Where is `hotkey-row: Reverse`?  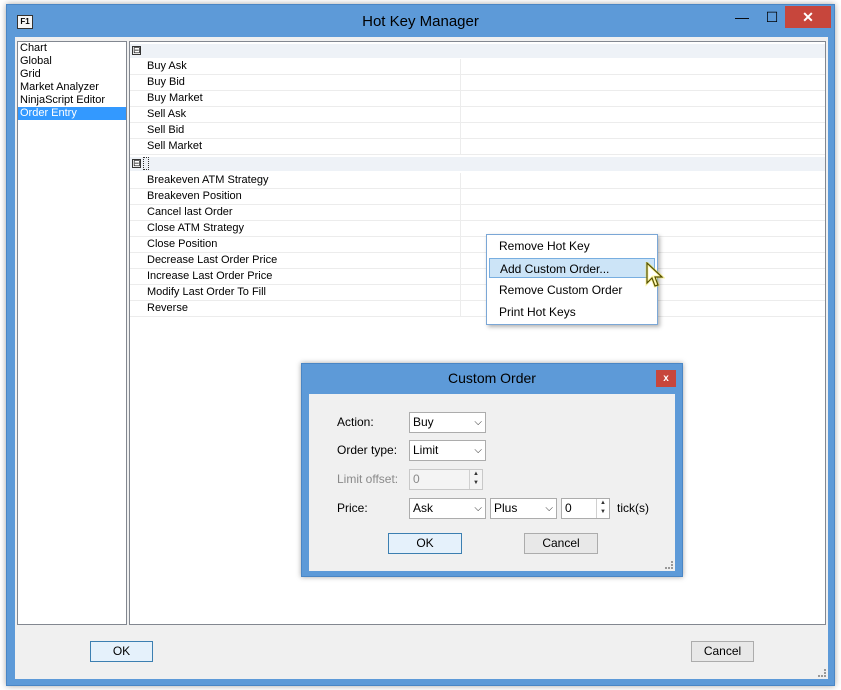
hotkey-row: Reverse is located at coordinates (477, 309).